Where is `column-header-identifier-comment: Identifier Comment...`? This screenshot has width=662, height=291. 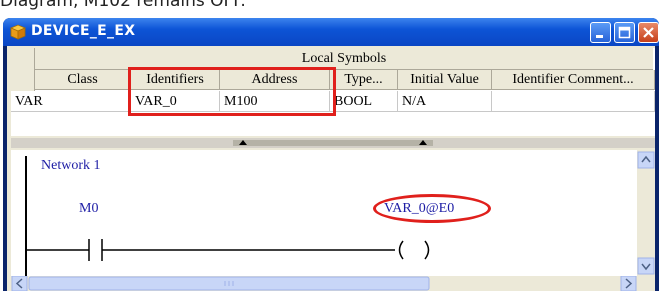
column-header-identifier-comment: Identifier Comment... is located at coordinates (573, 80).